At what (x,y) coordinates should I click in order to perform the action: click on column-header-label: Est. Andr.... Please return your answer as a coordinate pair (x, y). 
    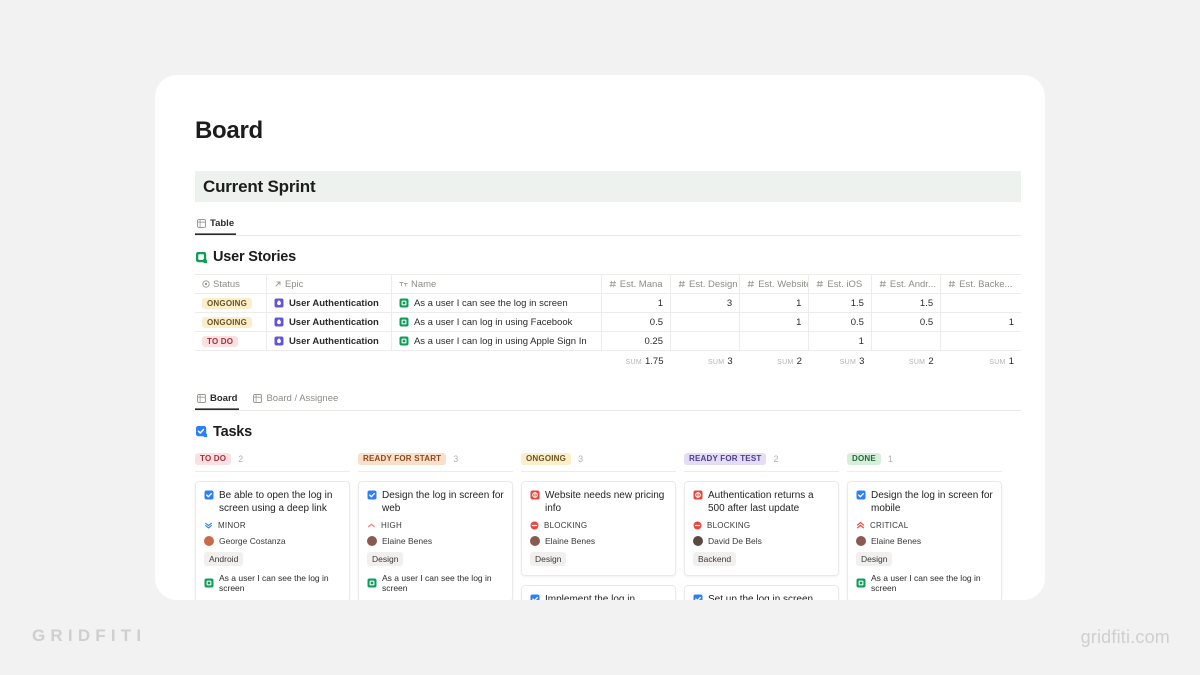
    Looking at the image, I should click on (912, 284).